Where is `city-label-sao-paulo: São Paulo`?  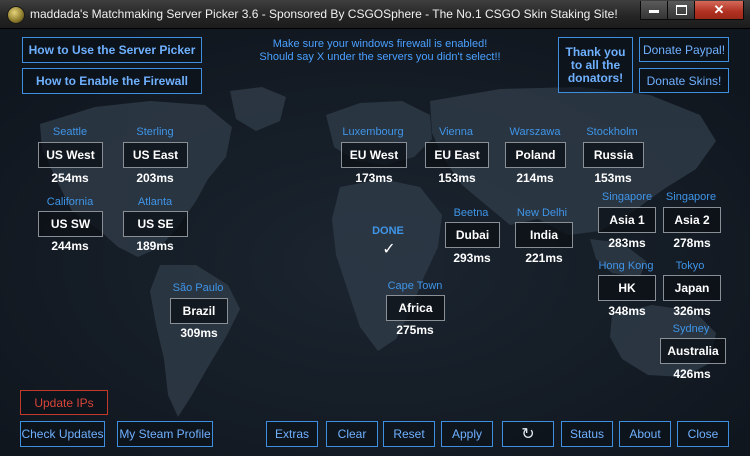
city-label-sao-paulo: São Paulo is located at coordinates (198, 288).